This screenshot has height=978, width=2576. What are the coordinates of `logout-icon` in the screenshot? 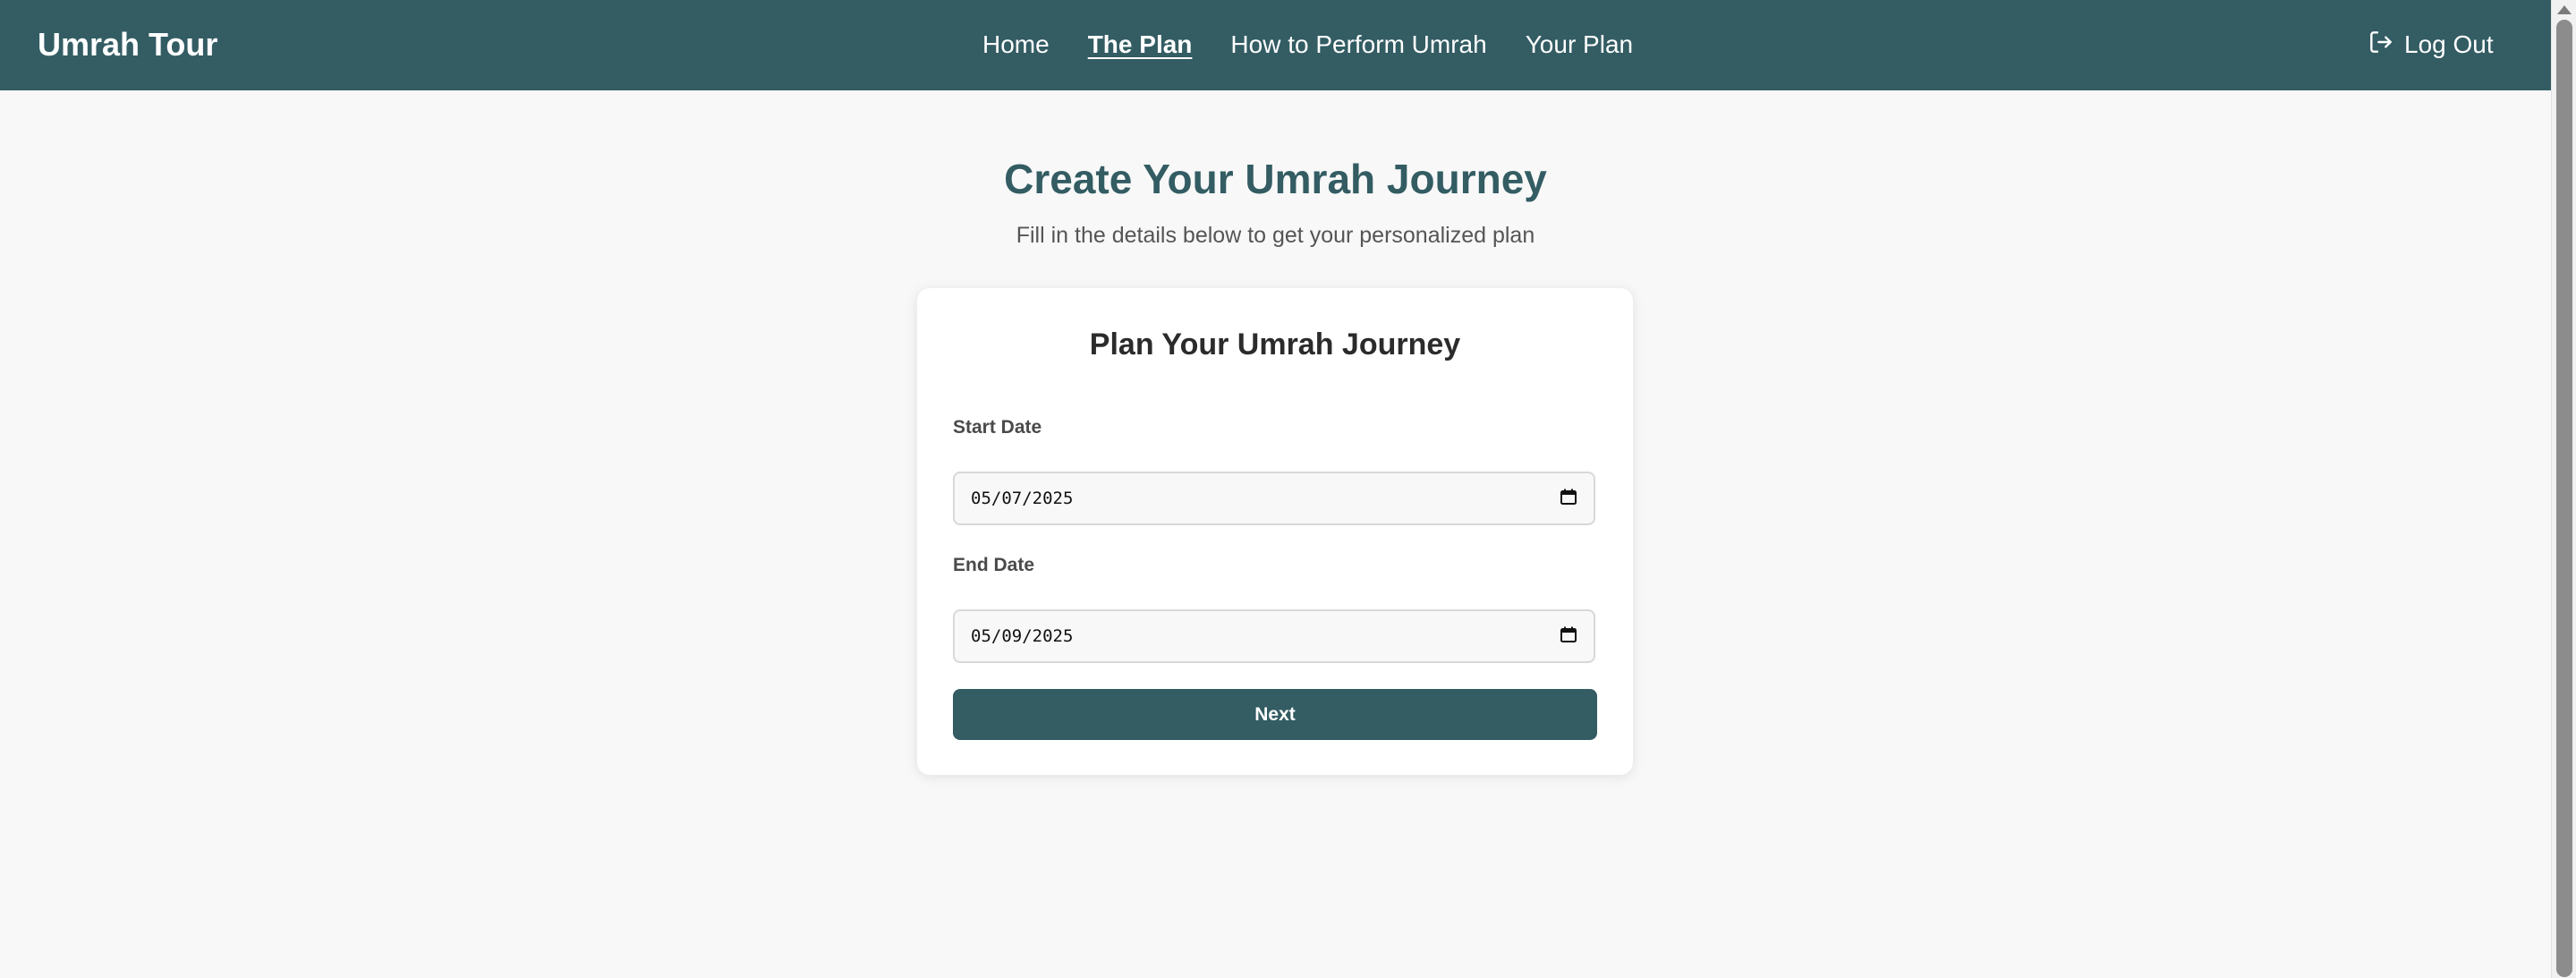 It's located at (2385, 45).